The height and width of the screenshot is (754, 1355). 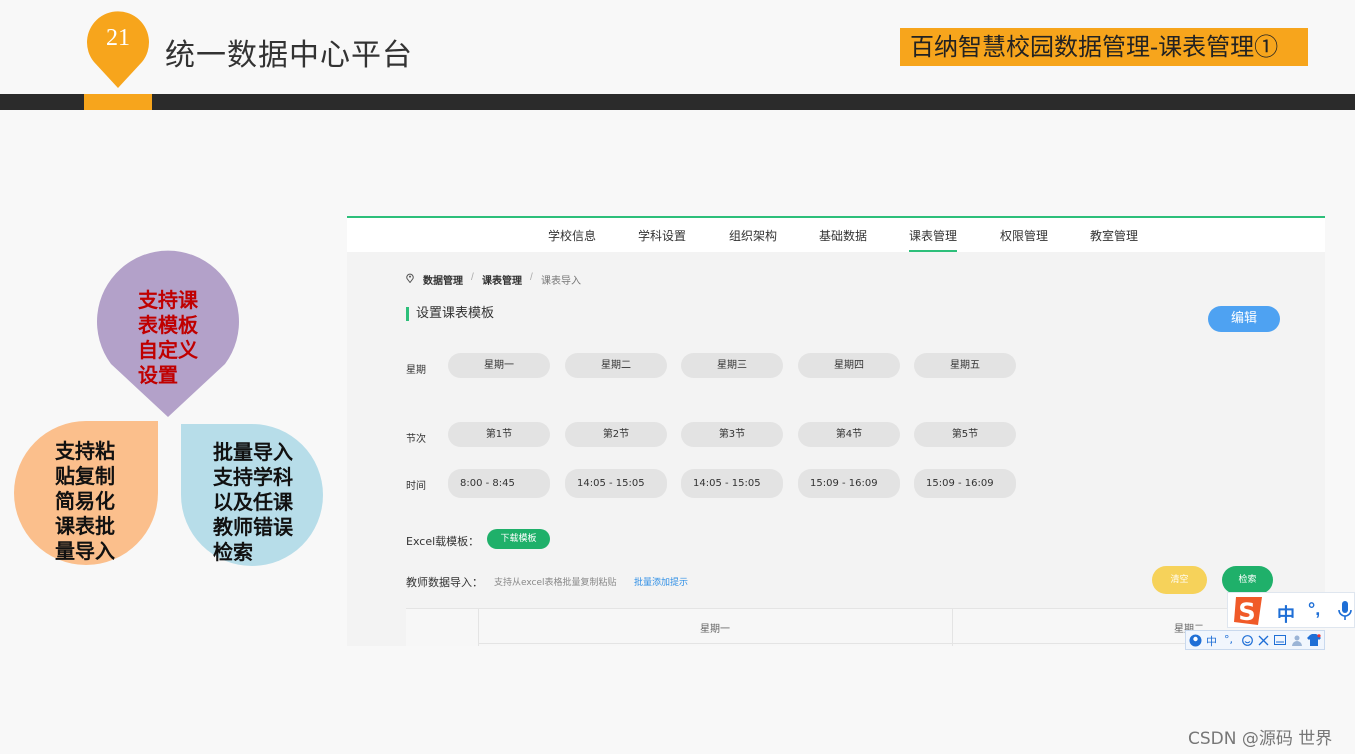 What do you see at coordinates (444, 582) in the screenshot?
I see `teacher-import-label: 教师数据导入：` at bounding box center [444, 582].